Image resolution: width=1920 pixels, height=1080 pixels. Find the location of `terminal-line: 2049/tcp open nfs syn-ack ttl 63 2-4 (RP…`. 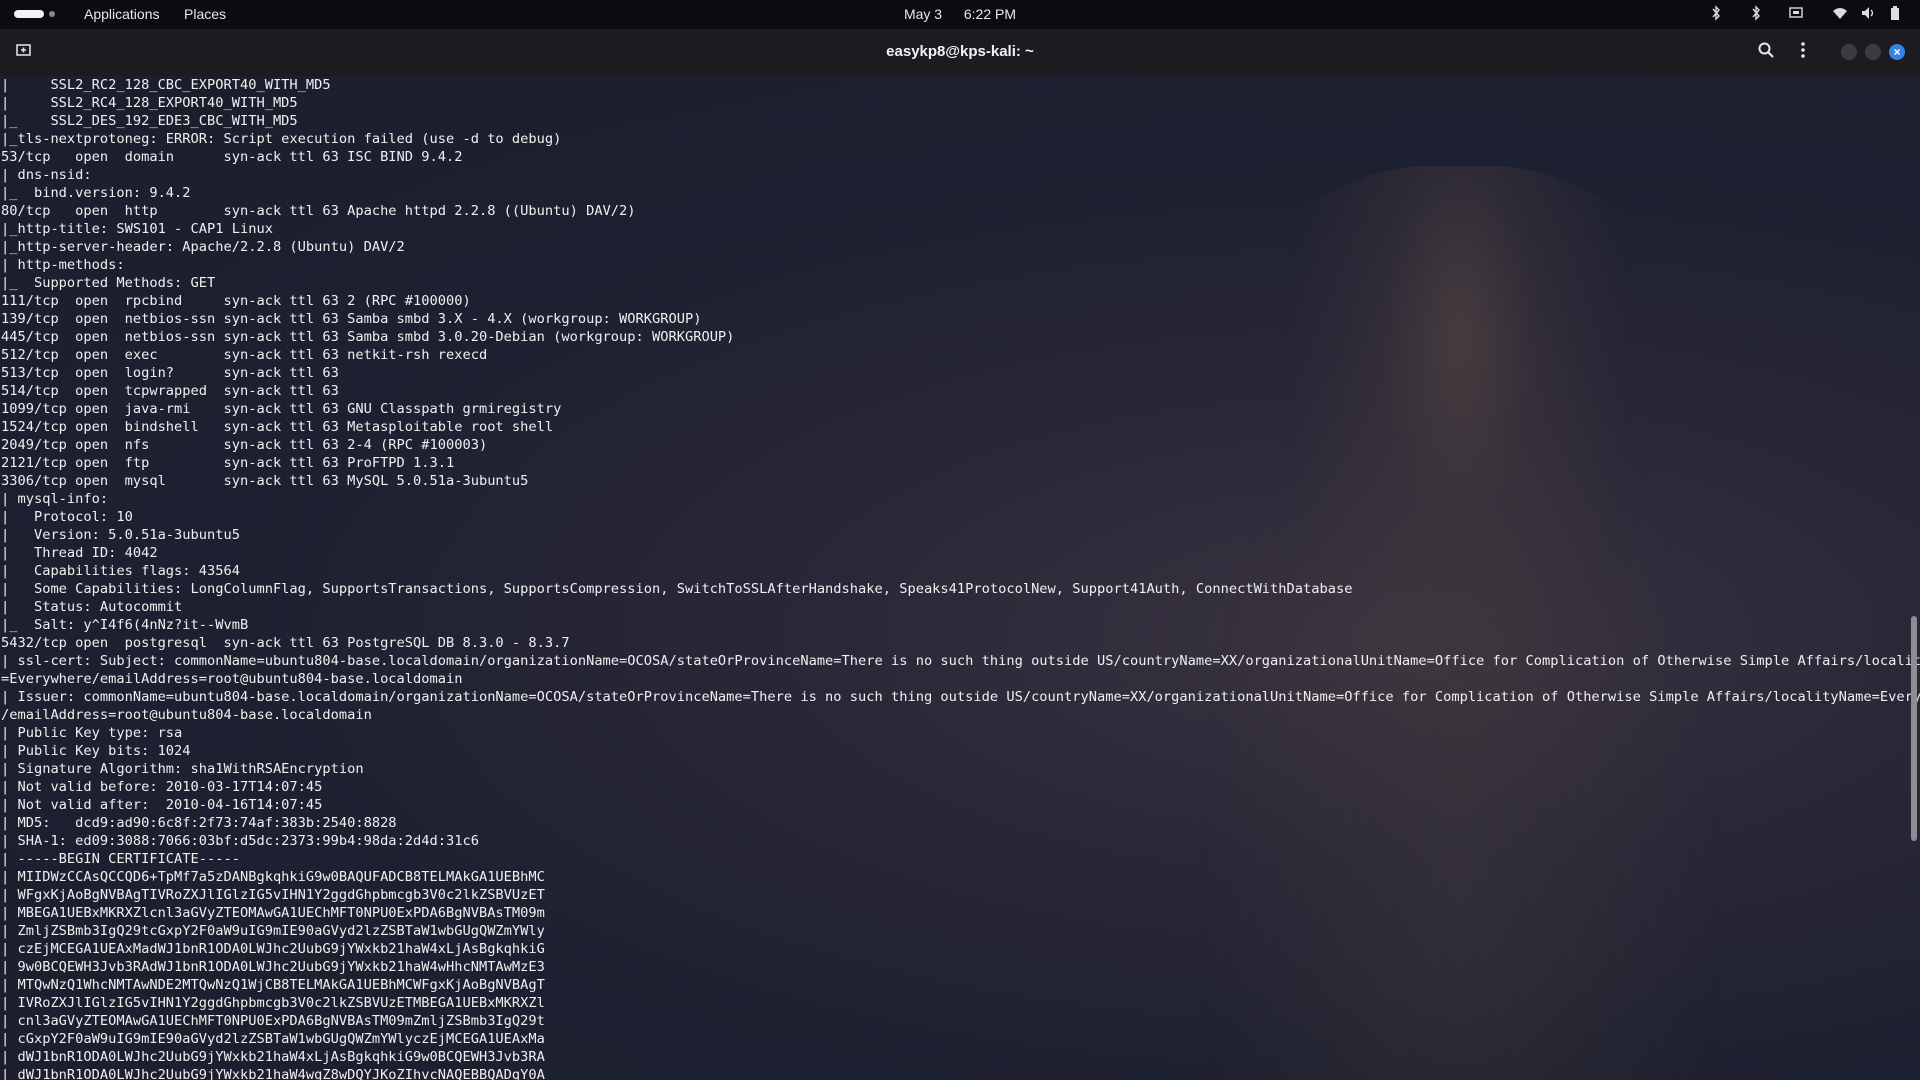

terminal-line: 2049/tcp open nfs syn-ack ttl 63 2-4 (RP… is located at coordinates (244, 445).